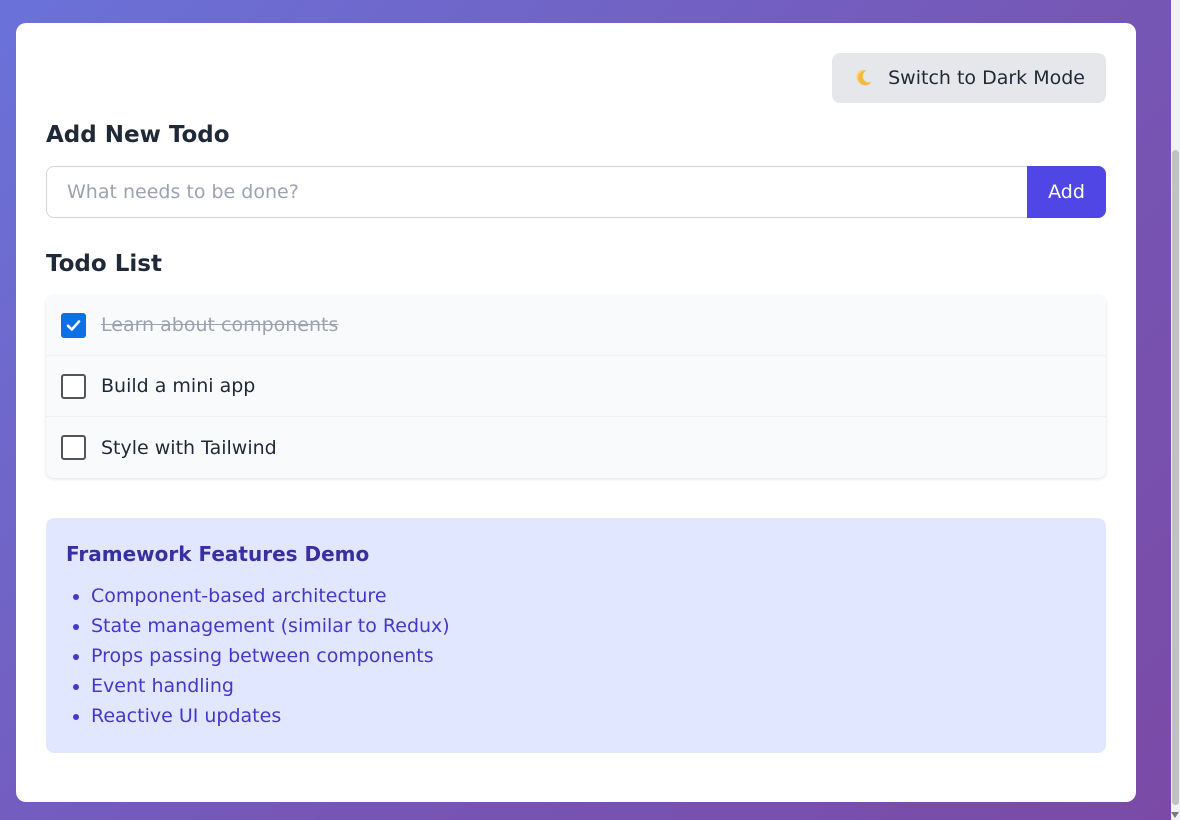 The width and height of the screenshot is (1180, 820). Describe the element at coordinates (1175, 815) in the screenshot. I see `scroll-down-arrow-icon` at that location.